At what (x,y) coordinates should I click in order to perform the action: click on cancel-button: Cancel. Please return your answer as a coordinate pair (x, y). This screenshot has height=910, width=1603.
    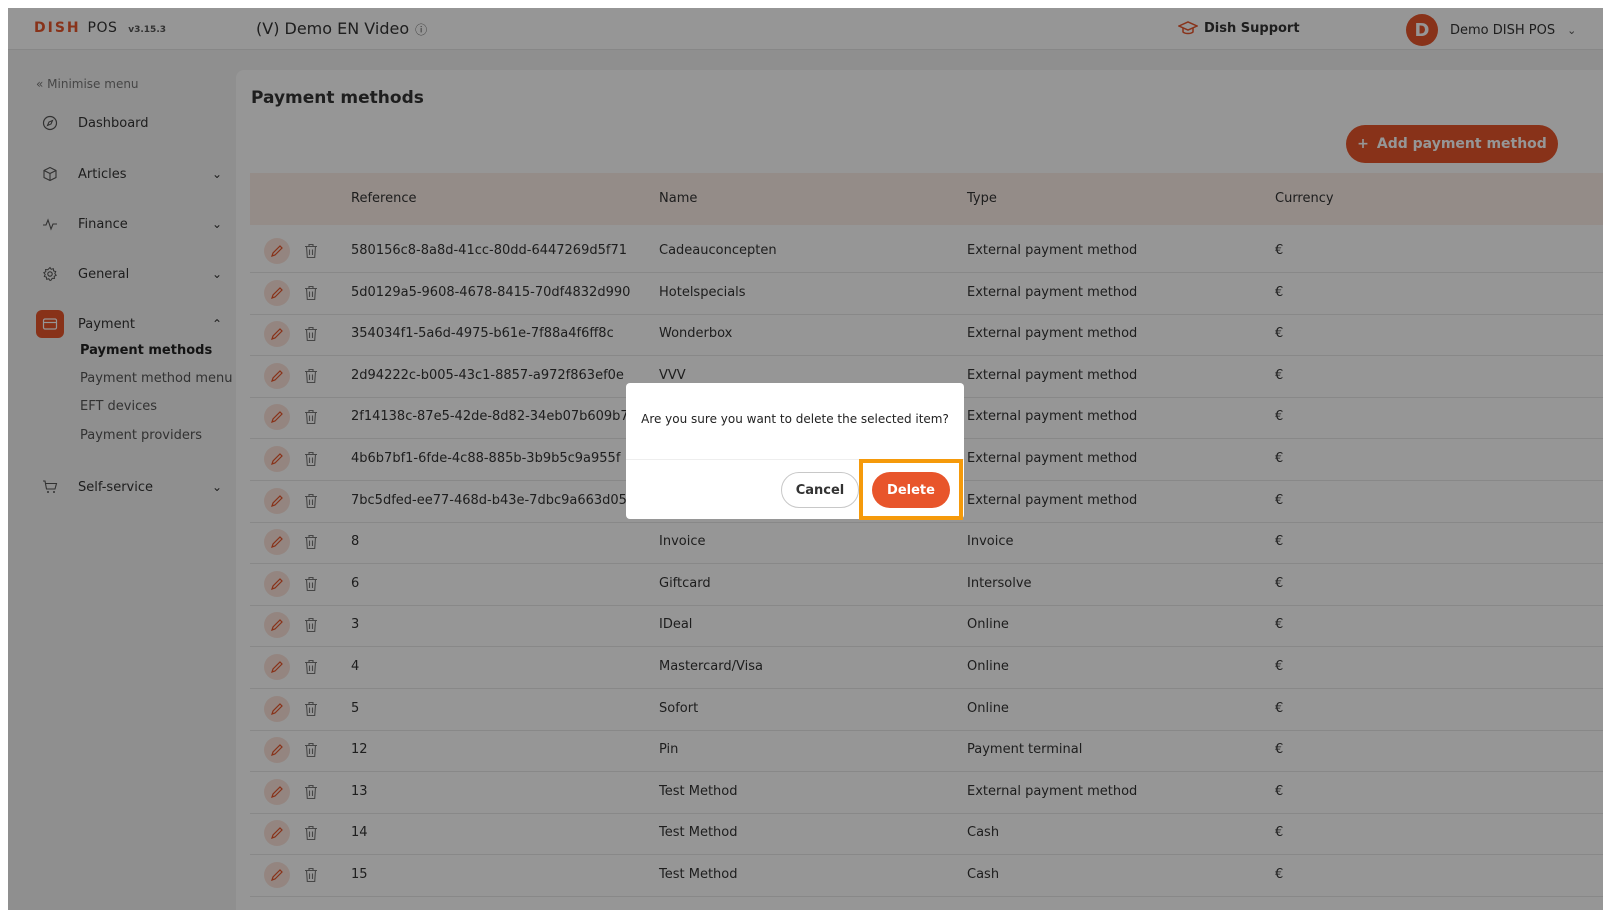
    Looking at the image, I should click on (820, 490).